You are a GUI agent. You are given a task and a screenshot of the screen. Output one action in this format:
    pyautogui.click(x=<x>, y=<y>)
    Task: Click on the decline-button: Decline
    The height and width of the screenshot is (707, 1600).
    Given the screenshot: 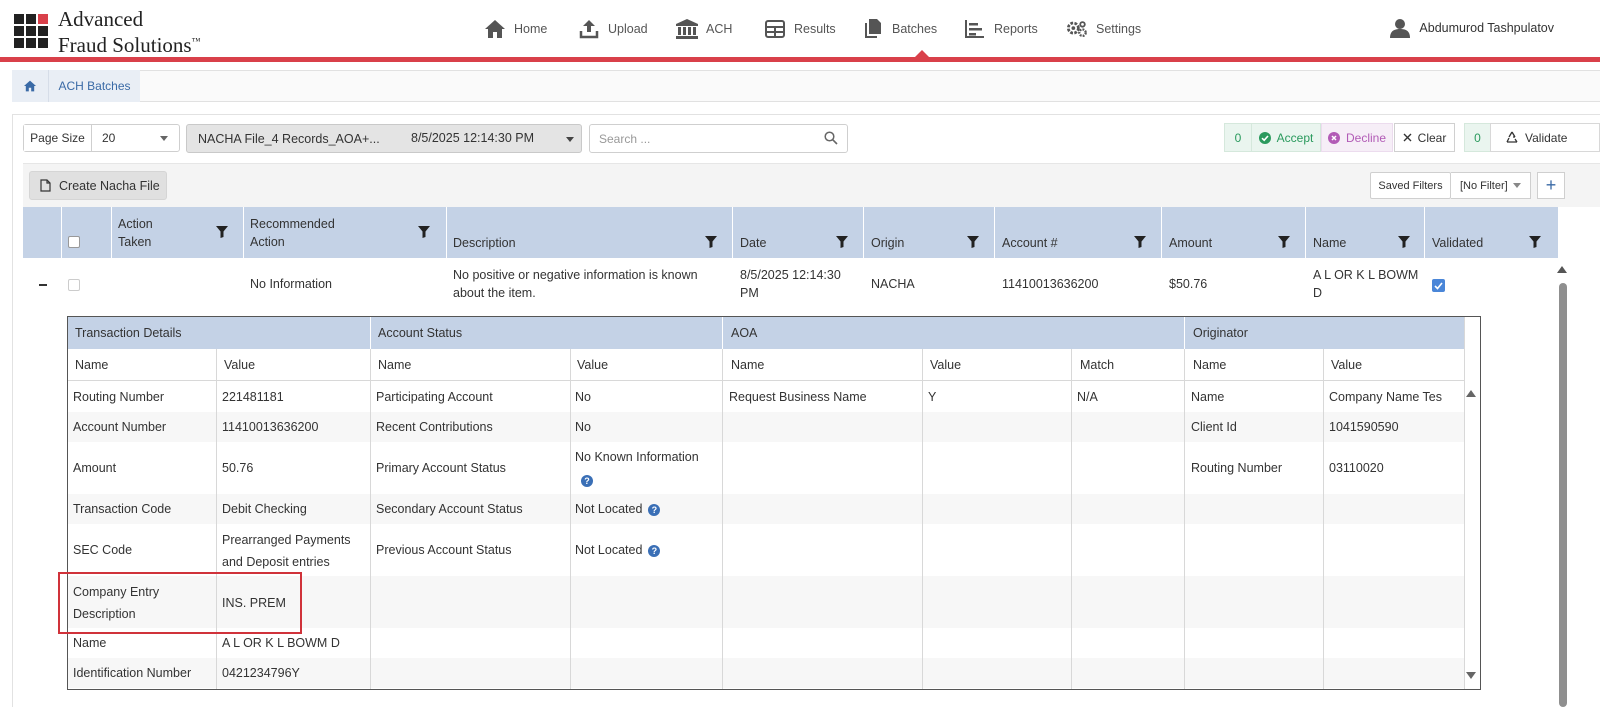 What is the action you would take?
    pyautogui.click(x=1357, y=137)
    